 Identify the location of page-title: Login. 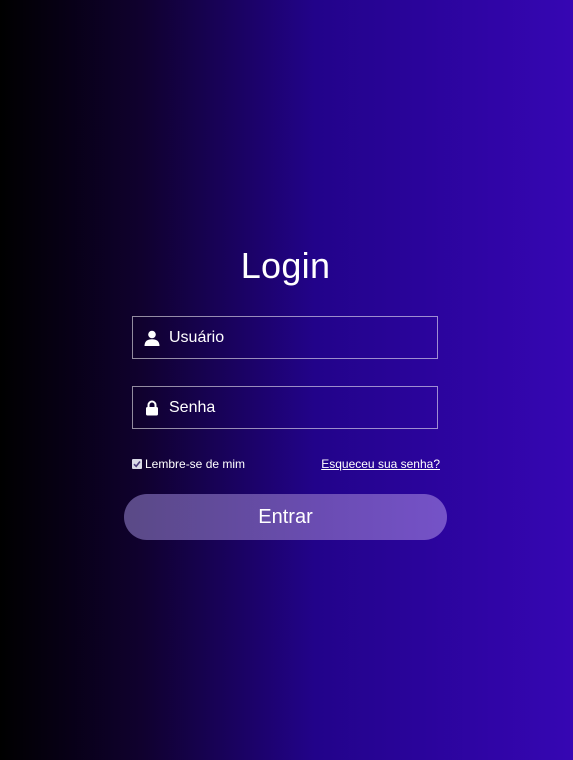
(285, 265).